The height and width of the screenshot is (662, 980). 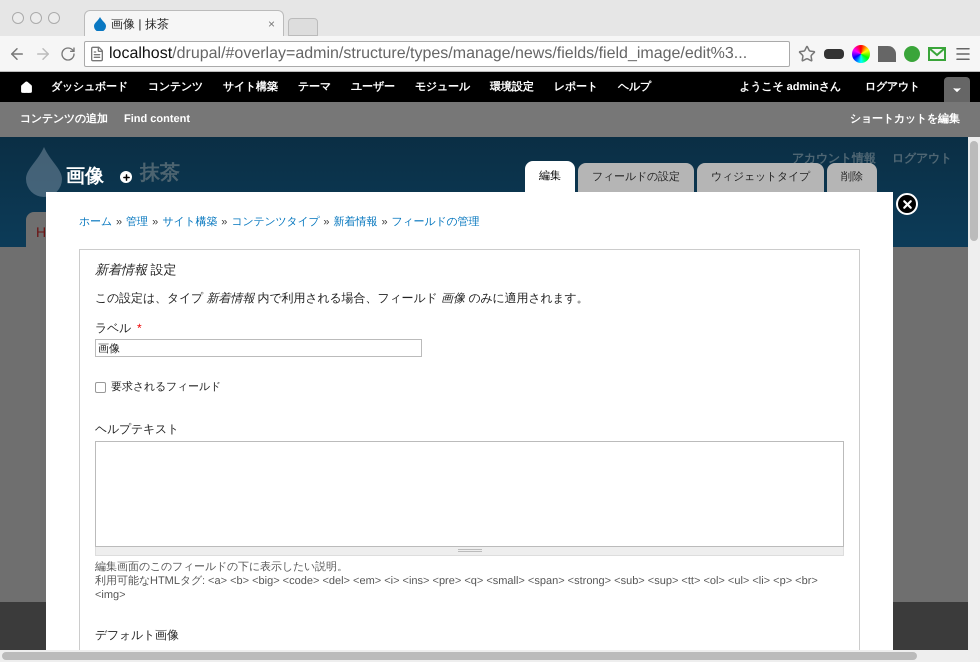 I want to click on site-name: 抹茶, so click(x=160, y=173).